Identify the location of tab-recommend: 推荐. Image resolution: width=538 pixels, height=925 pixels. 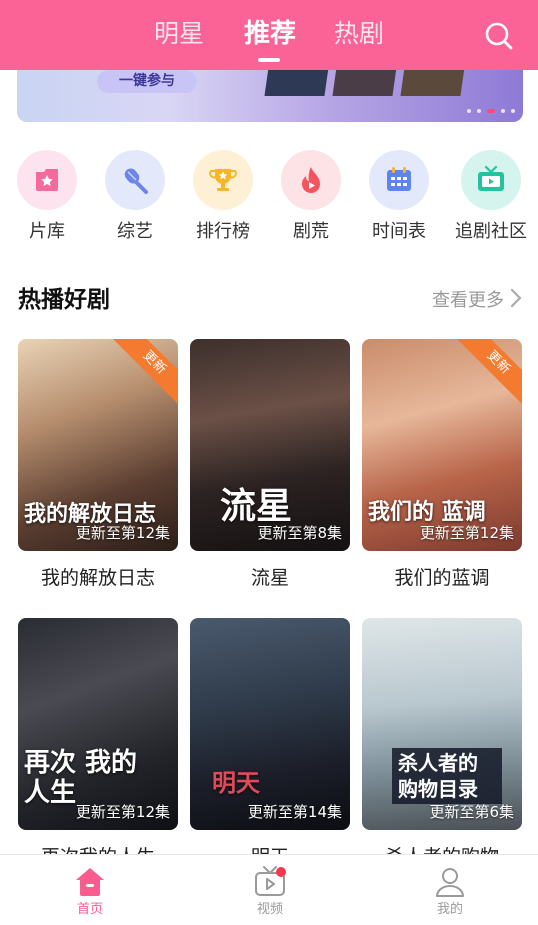
(270, 34).